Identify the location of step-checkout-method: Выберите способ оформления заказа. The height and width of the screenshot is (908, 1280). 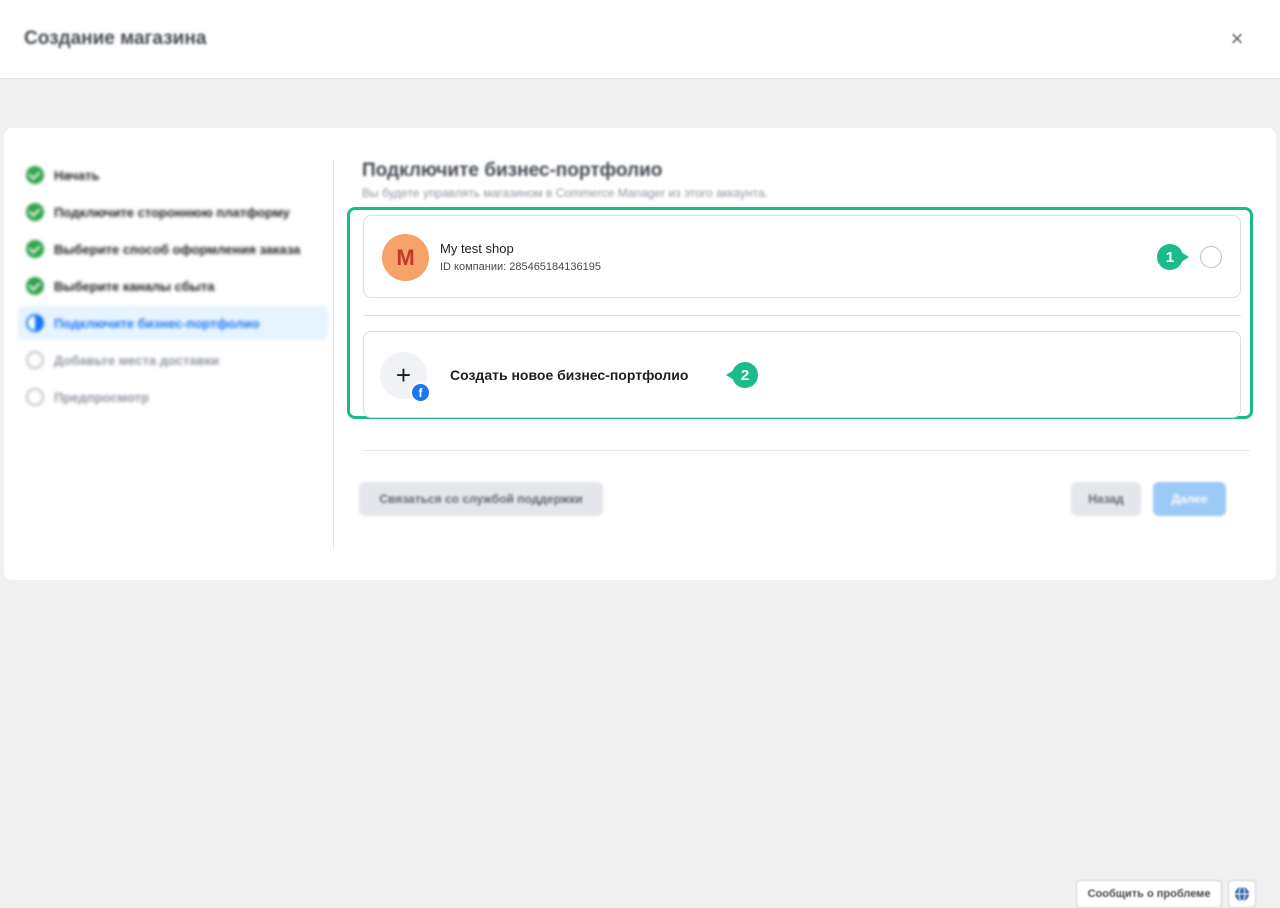
(173, 249).